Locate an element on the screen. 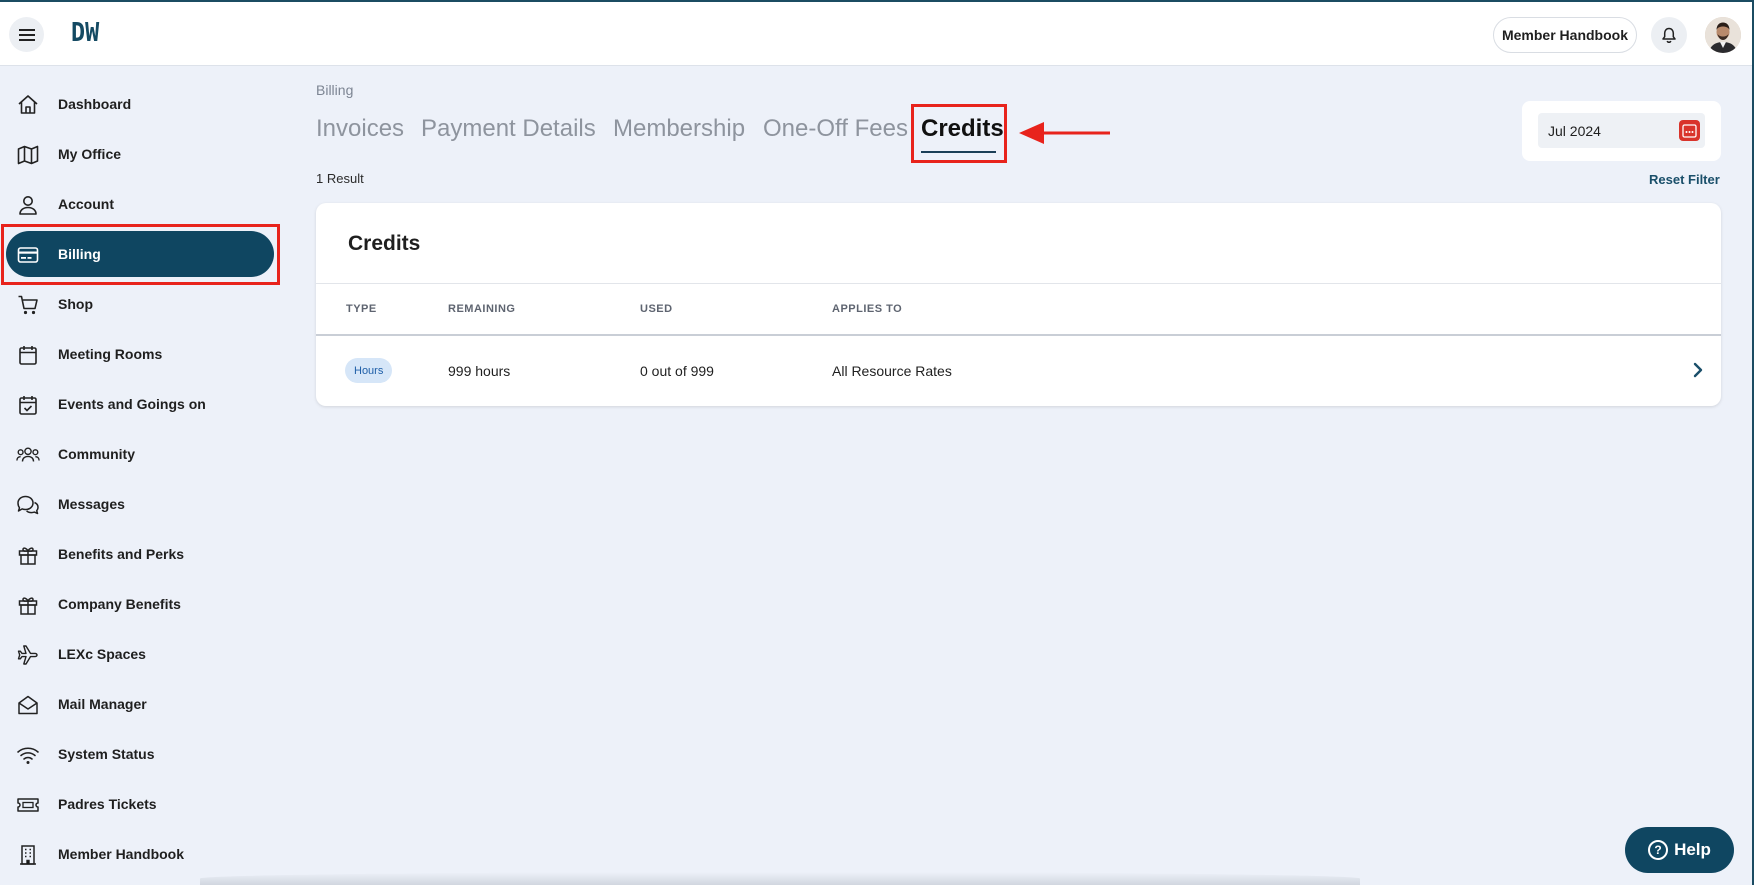  sidebar-item-company-benefits: Company Benefits is located at coordinates (140, 604).